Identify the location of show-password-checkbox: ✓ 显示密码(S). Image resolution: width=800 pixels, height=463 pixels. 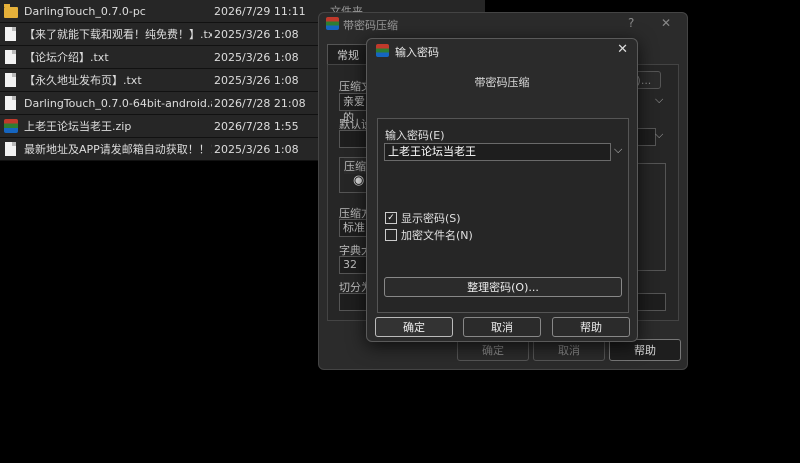
(423, 218).